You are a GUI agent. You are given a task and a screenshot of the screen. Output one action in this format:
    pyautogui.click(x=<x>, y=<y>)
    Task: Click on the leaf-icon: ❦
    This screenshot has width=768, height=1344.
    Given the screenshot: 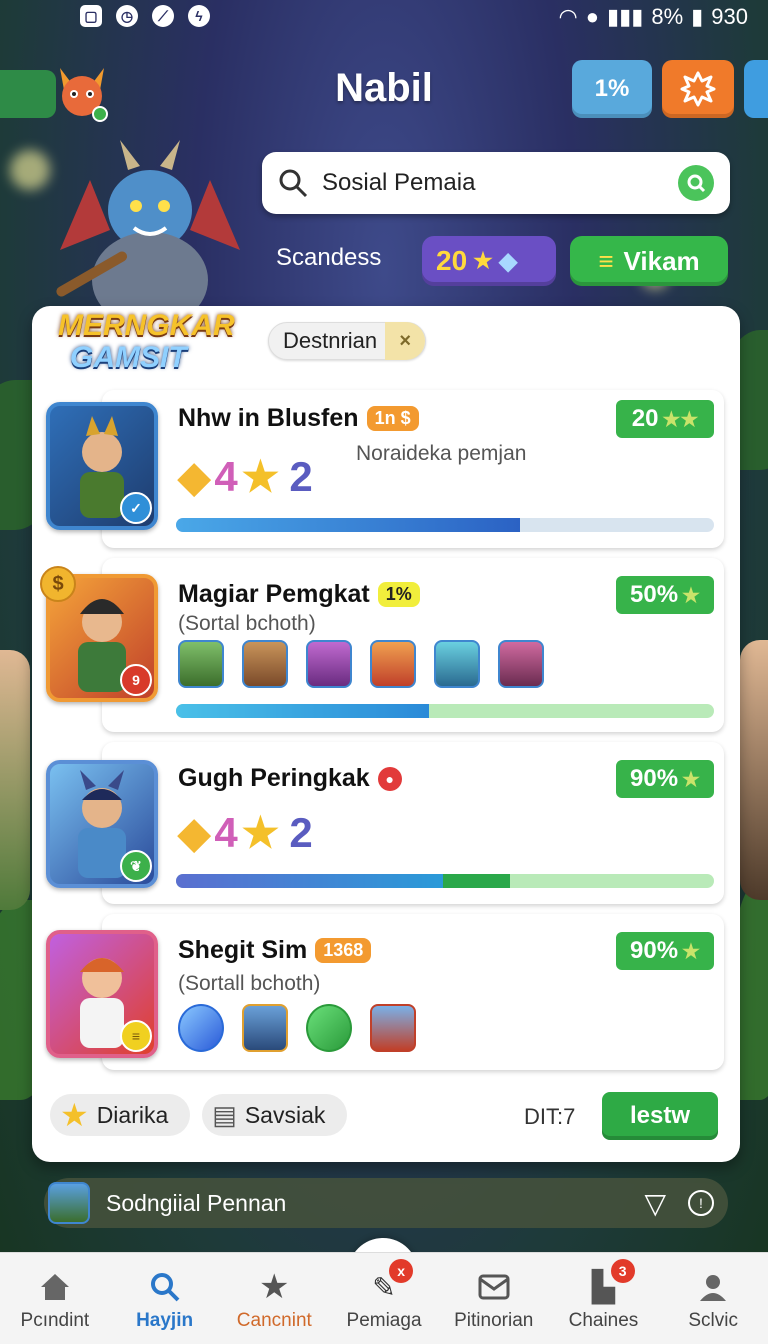 What is the action you would take?
    pyautogui.click(x=136, y=866)
    